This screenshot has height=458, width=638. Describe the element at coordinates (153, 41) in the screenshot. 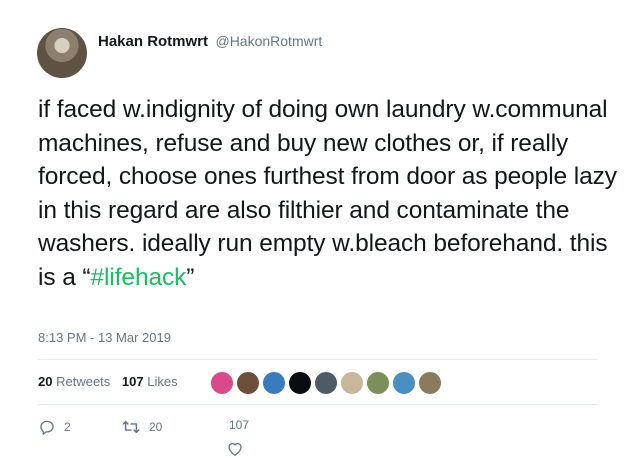

I see `display-name: Hakan Rotmwrt` at that location.